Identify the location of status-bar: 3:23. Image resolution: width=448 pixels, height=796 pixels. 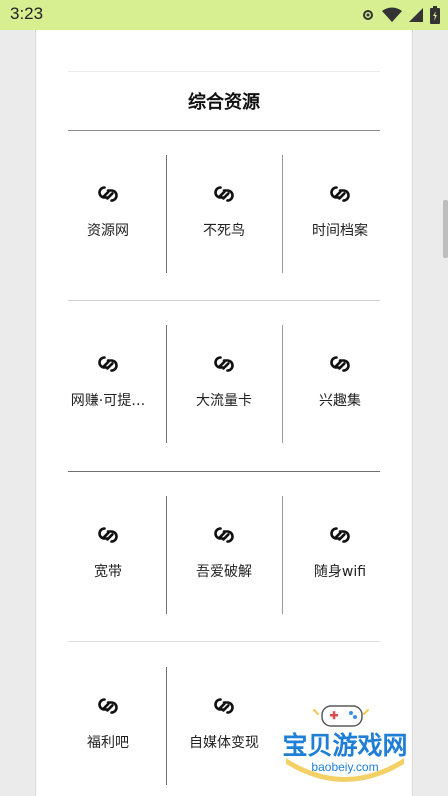
(224, 15).